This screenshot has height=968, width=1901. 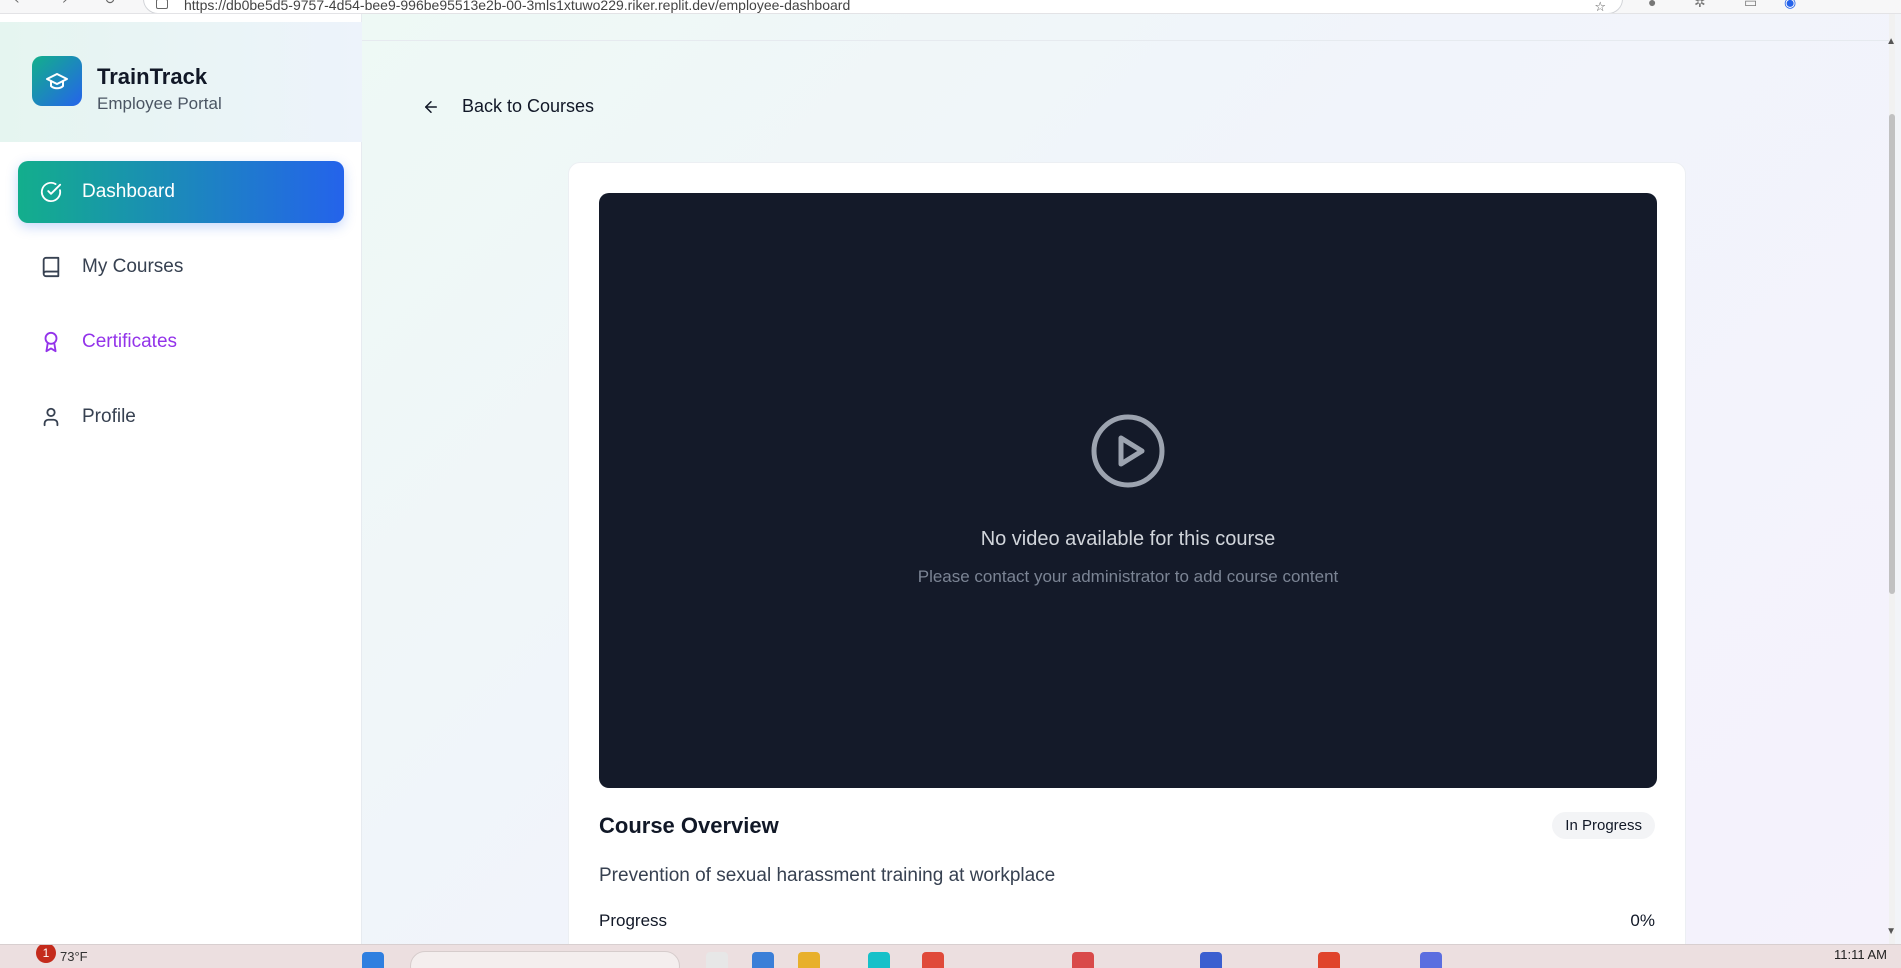 What do you see at coordinates (159, 103) in the screenshot?
I see `brand-subtitle: Employee Portal` at bounding box center [159, 103].